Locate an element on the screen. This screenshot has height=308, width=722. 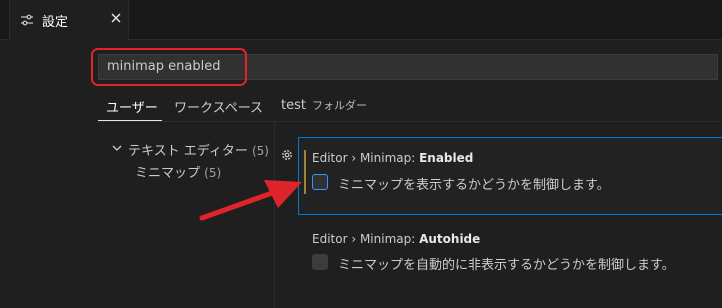
settings-tab: 設定 is located at coordinates (69, 20).